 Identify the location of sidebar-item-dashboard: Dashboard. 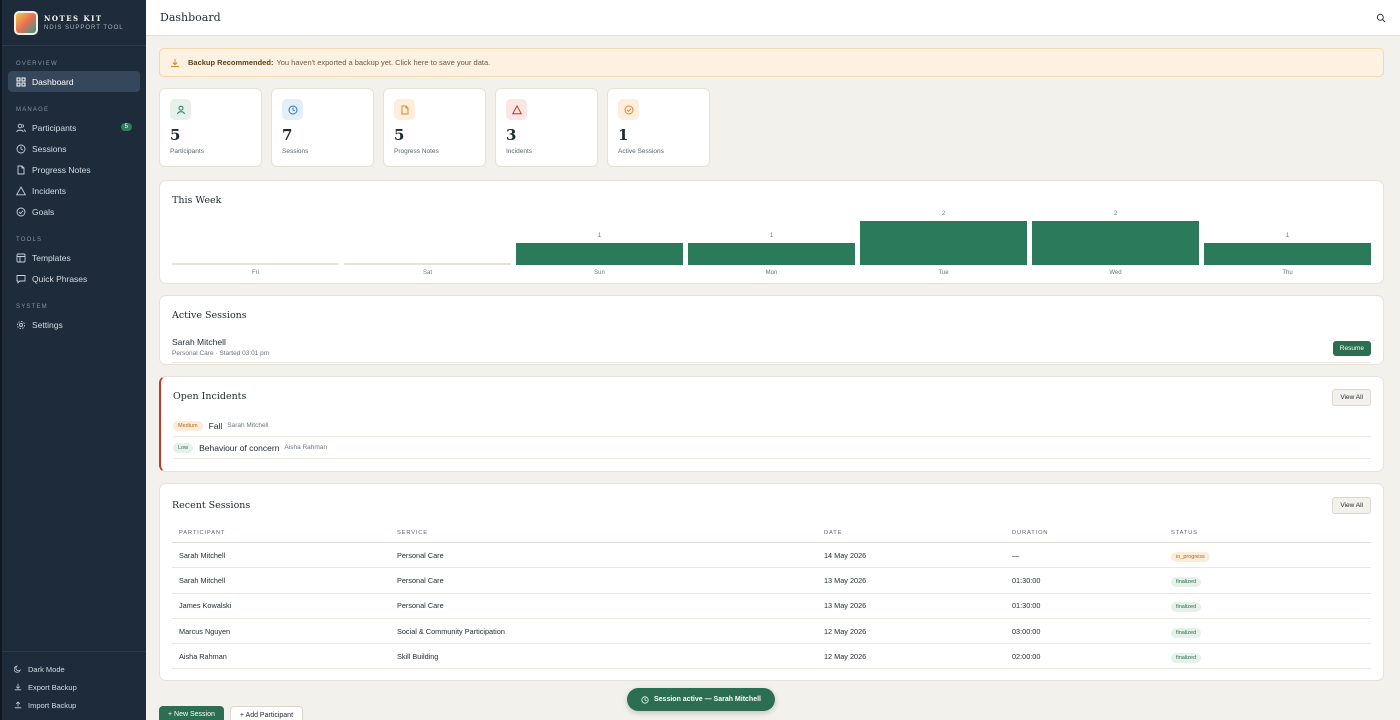
(74, 81).